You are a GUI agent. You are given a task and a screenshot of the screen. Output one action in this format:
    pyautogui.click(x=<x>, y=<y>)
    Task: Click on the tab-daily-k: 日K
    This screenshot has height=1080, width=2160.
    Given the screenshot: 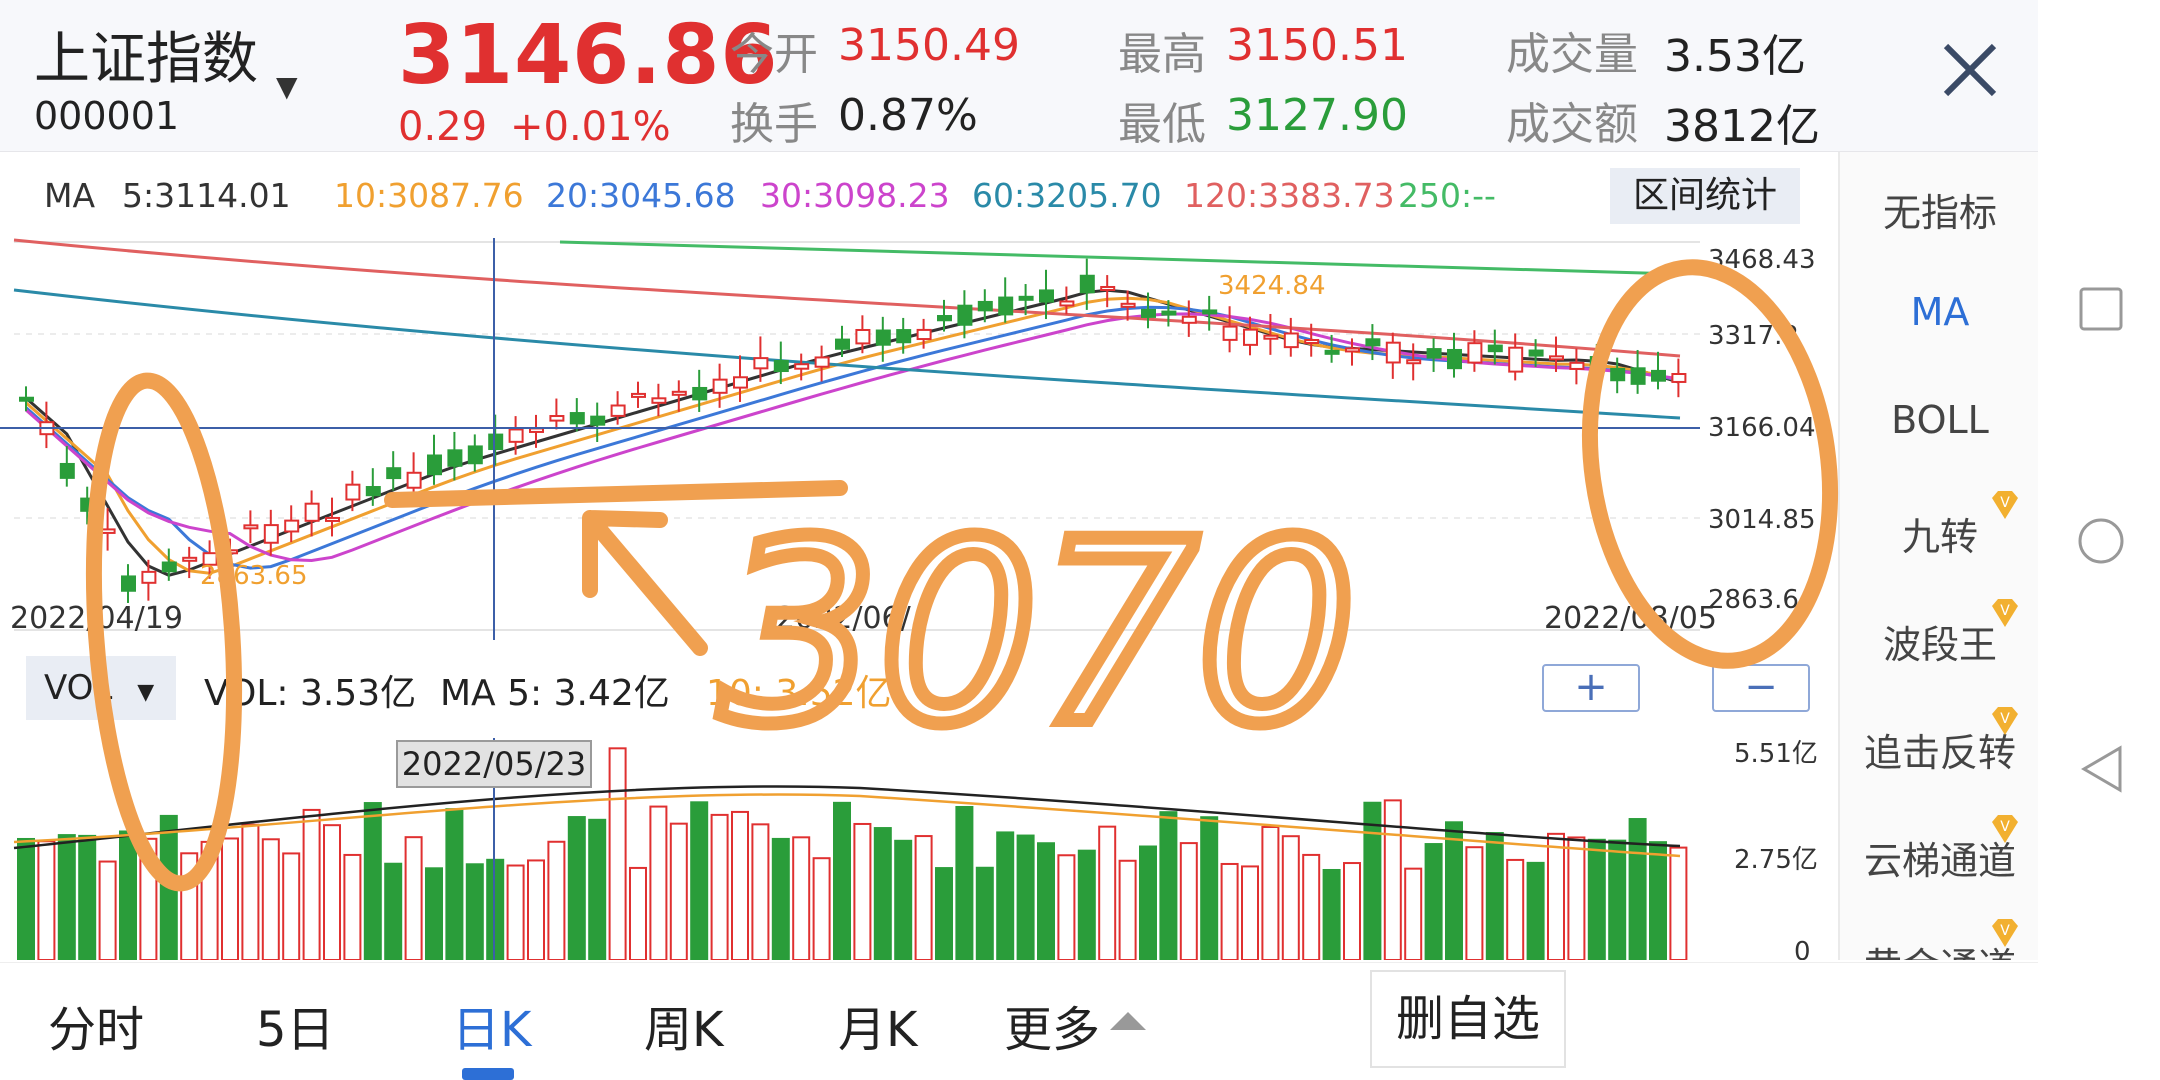 What is the action you would take?
    pyautogui.click(x=491, y=1025)
    